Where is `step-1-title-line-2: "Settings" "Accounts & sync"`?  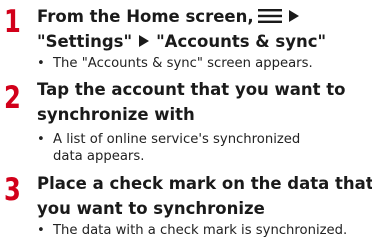 step-1-title-line-2: "Settings" "Accounts & sync" is located at coordinates (181, 41).